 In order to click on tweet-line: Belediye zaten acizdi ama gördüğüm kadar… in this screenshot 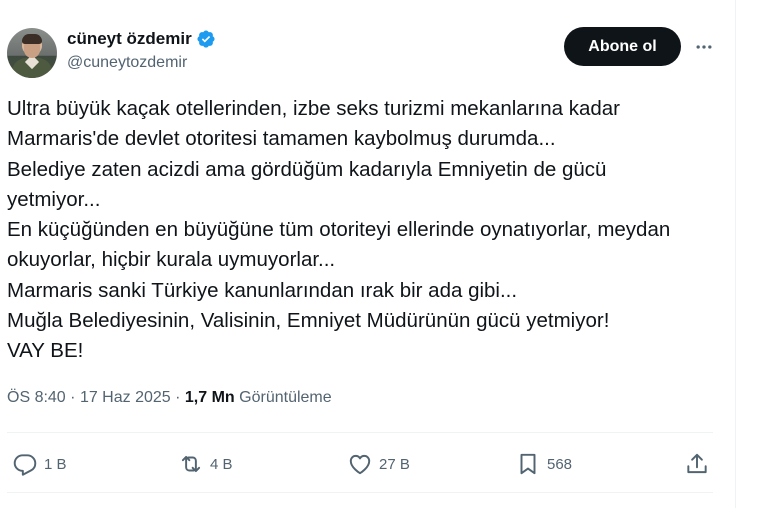, I will do `click(307, 169)`.